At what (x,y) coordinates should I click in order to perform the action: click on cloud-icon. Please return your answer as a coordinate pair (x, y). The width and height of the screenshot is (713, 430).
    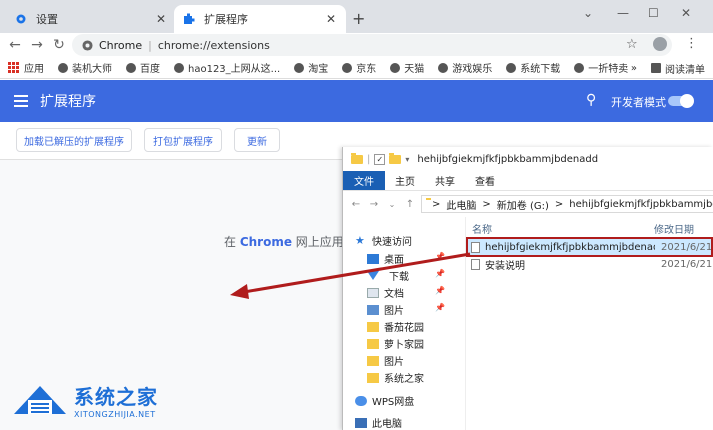
    Looking at the image, I should click on (361, 400).